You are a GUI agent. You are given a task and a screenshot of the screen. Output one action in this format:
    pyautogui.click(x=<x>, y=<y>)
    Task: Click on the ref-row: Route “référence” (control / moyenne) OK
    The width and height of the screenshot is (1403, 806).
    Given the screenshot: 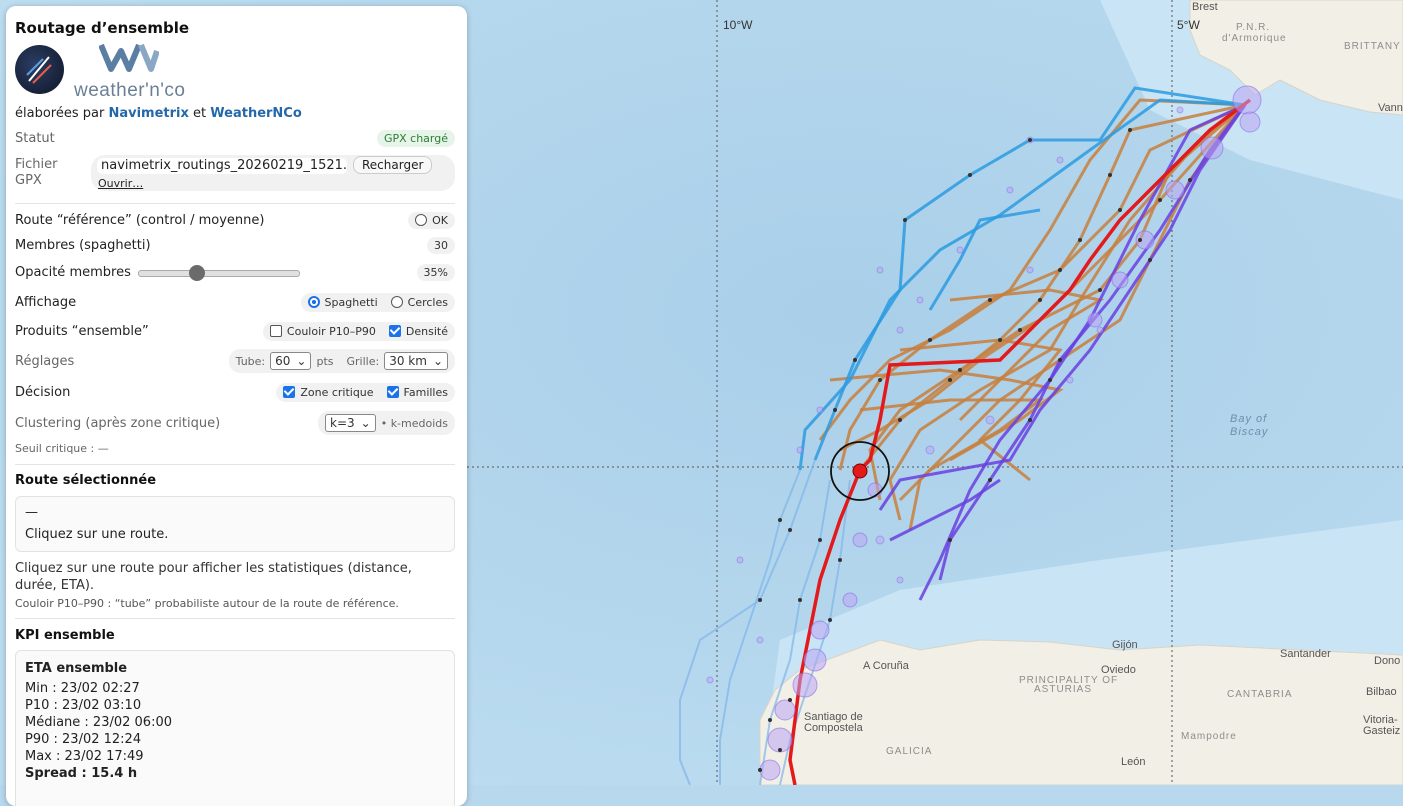 What is the action you would take?
    pyautogui.click(x=235, y=220)
    